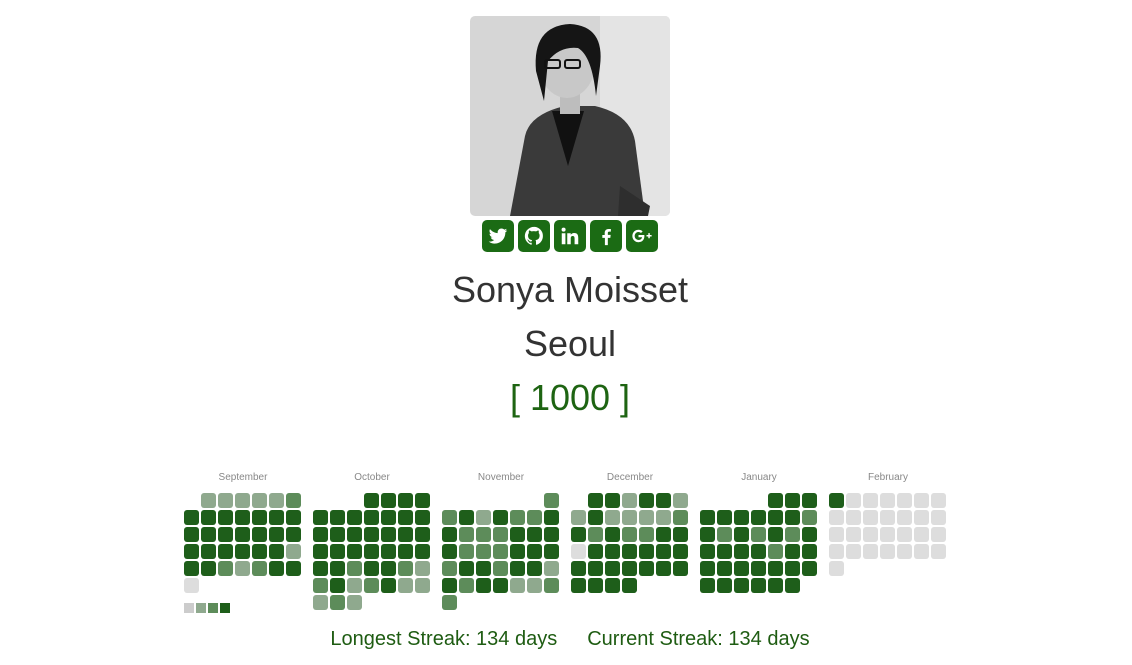 The height and width of the screenshot is (665, 1132). I want to click on github-link, so click(534, 236).